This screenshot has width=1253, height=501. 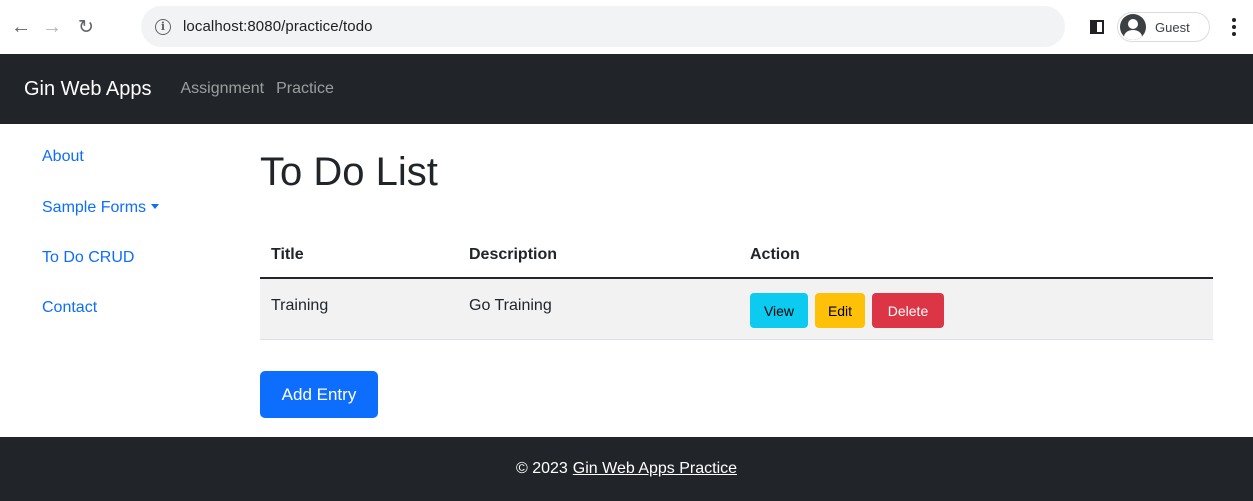 What do you see at coordinates (349, 172) in the screenshot?
I see `page-title: To Do List` at bounding box center [349, 172].